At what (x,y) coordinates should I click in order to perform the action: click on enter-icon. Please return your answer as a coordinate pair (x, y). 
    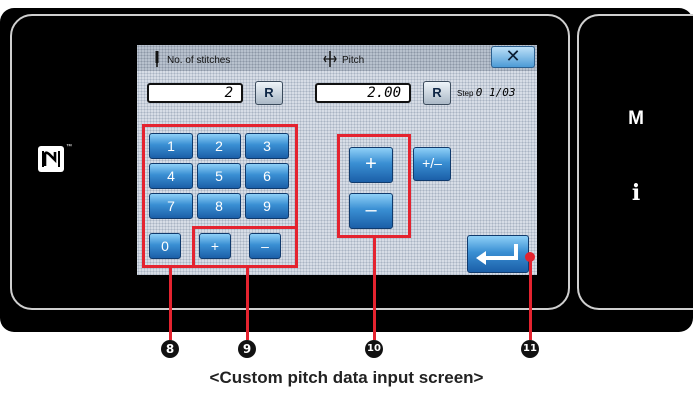
    Looking at the image, I should click on (497, 254).